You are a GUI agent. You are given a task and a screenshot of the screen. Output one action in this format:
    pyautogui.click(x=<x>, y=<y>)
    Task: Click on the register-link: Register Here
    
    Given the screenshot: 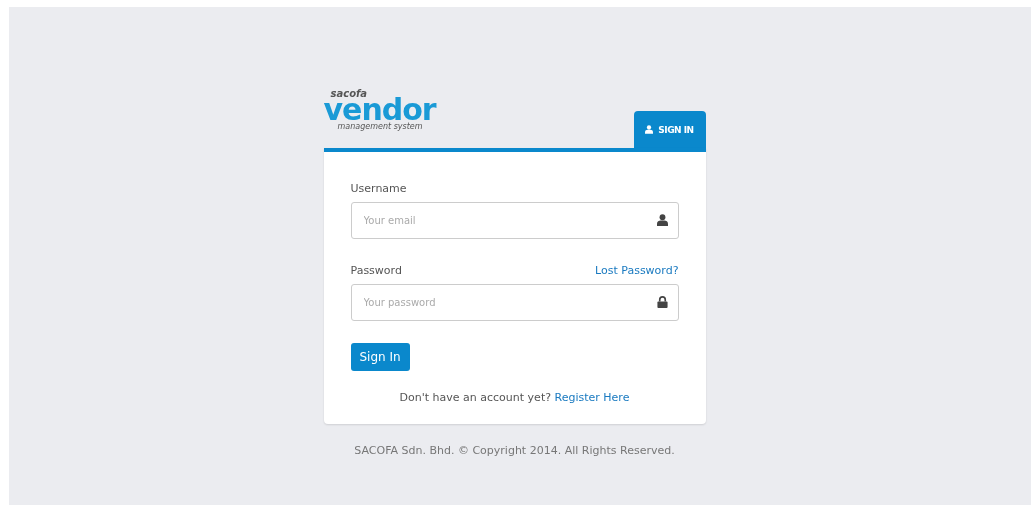 What is the action you would take?
    pyautogui.click(x=592, y=397)
    